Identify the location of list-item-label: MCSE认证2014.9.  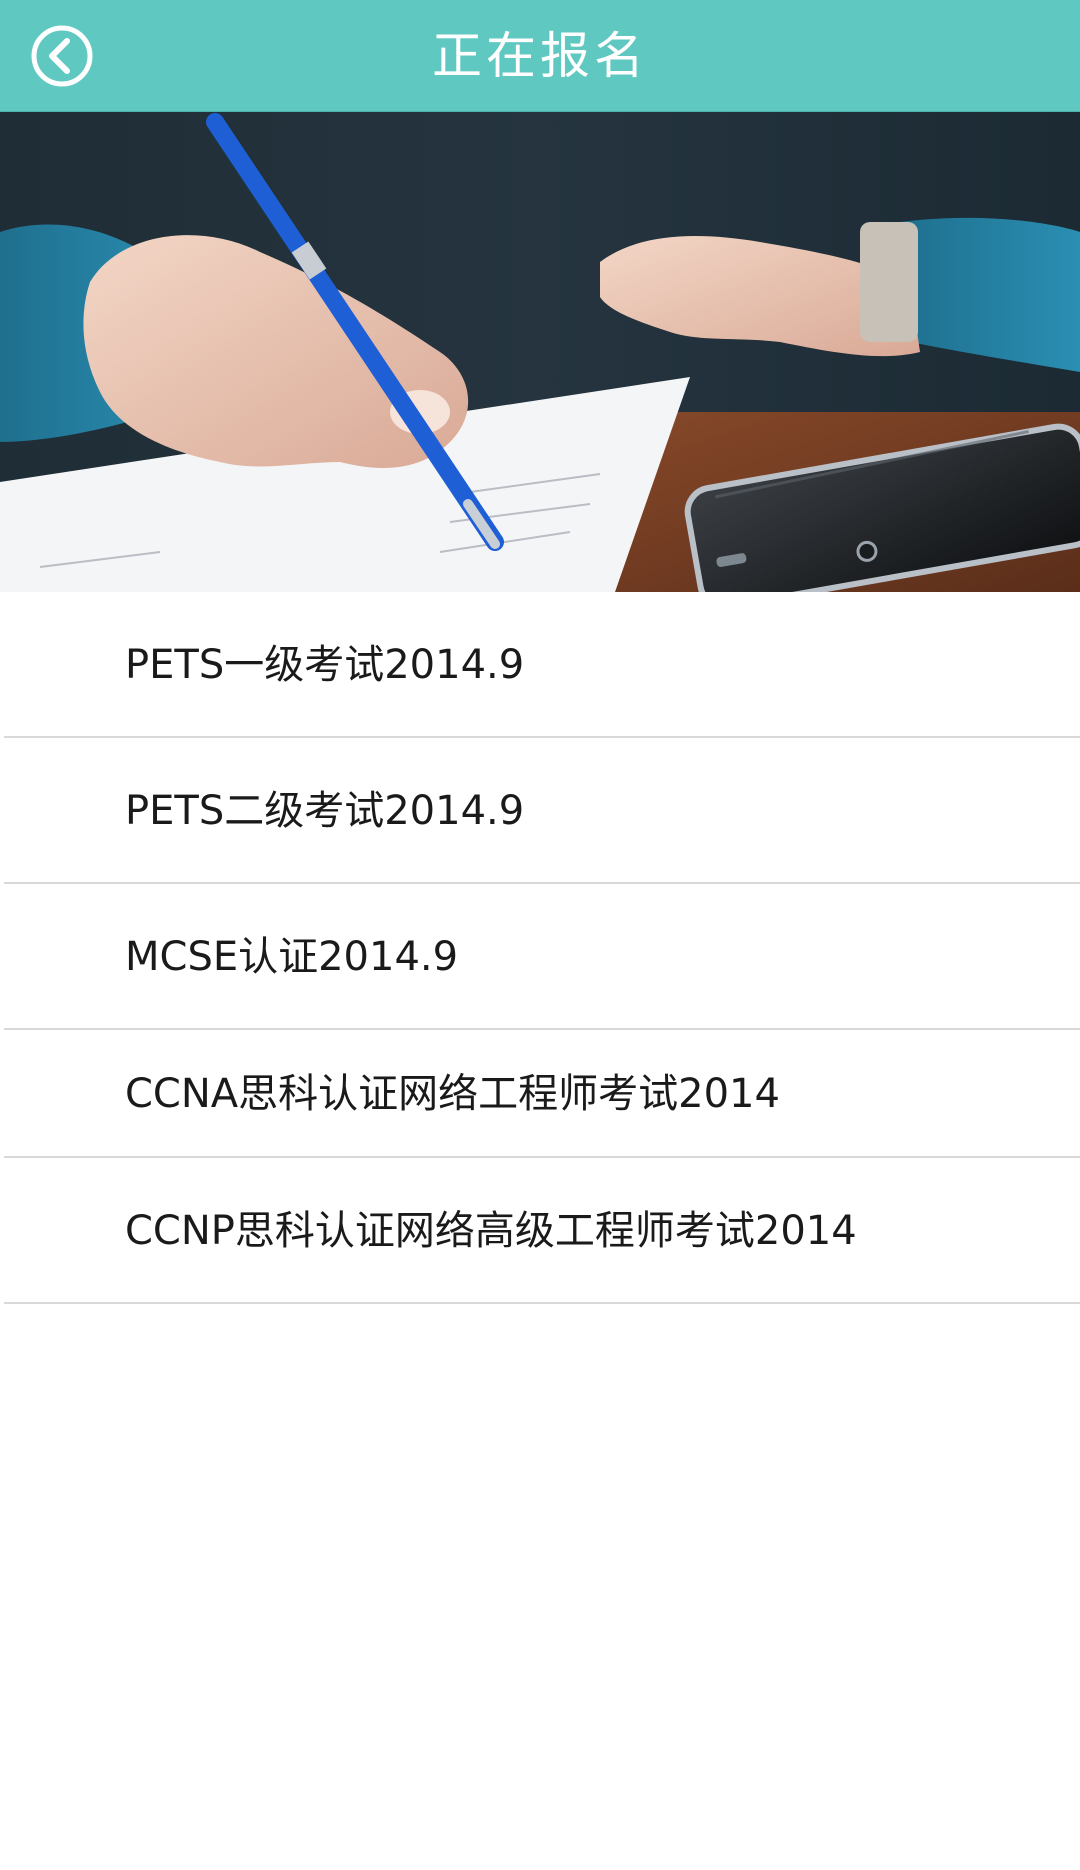
(292, 957).